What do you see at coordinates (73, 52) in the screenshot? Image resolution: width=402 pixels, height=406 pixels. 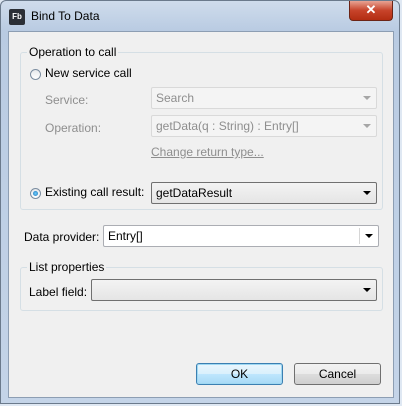 I see `operation-group-legend: Operation to call` at bounding box center [73, 52].